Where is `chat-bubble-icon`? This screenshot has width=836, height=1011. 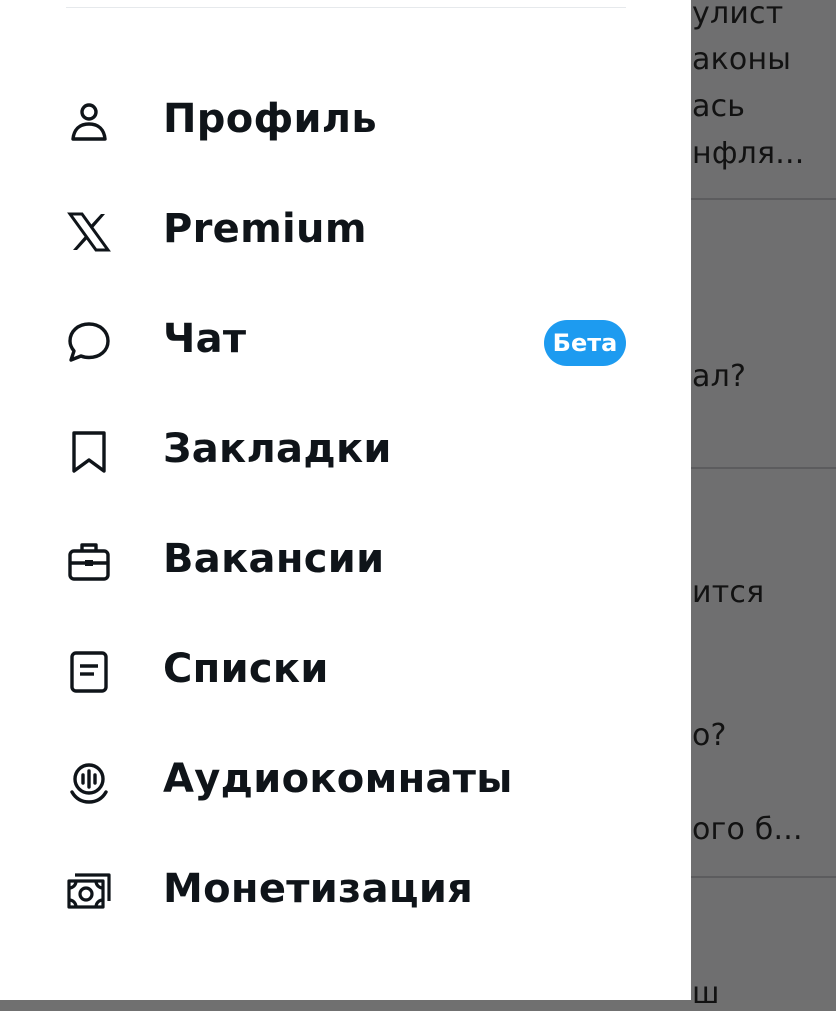
chat-bubble-icon is located at coordinates (89, 342).